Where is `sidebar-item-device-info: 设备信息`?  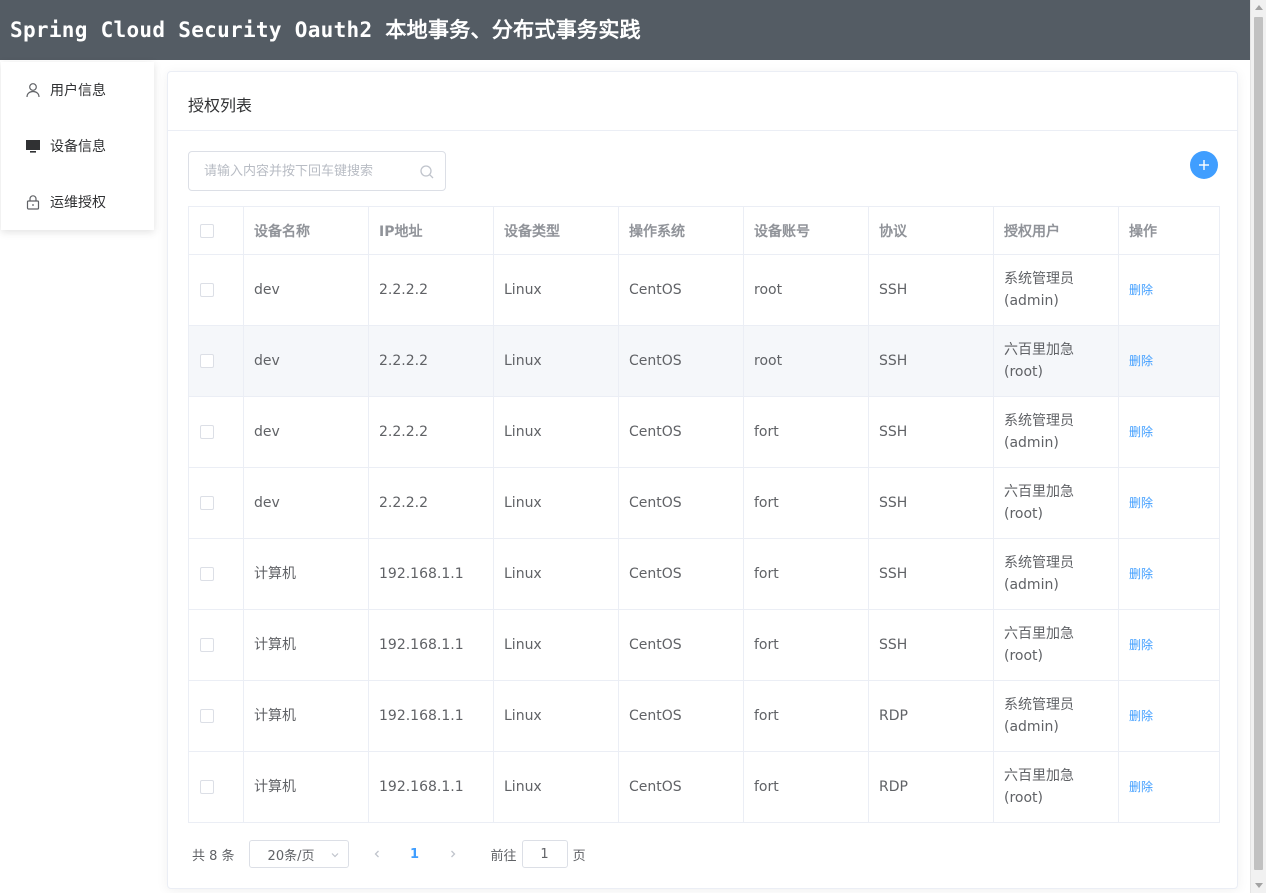 sidebar-item-device-info: 设备信息 is located at coordinates (77, 146).